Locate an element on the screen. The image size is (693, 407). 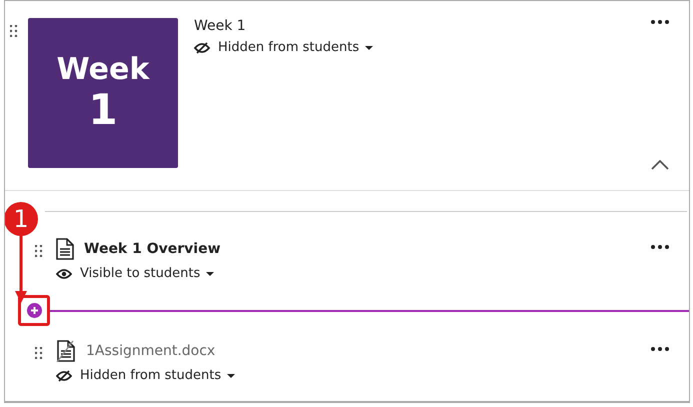
thumbnail-text: Week is located at coordinates (103, 70).